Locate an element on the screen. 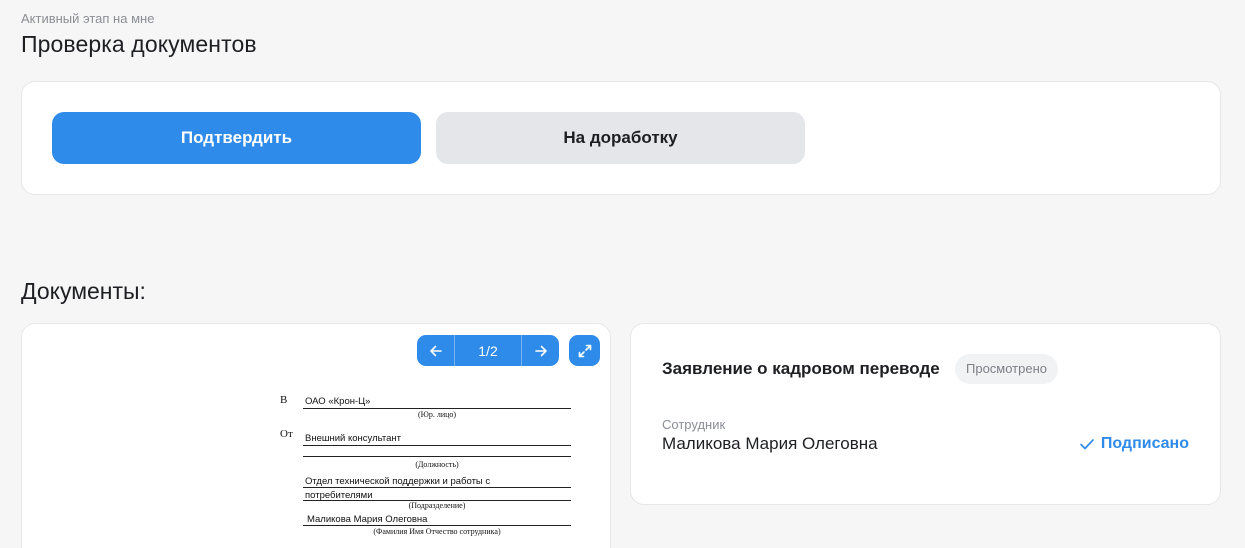 The width and height of the screenshot is (1245, 548). next-page-button is located at coordinates (540, 350).